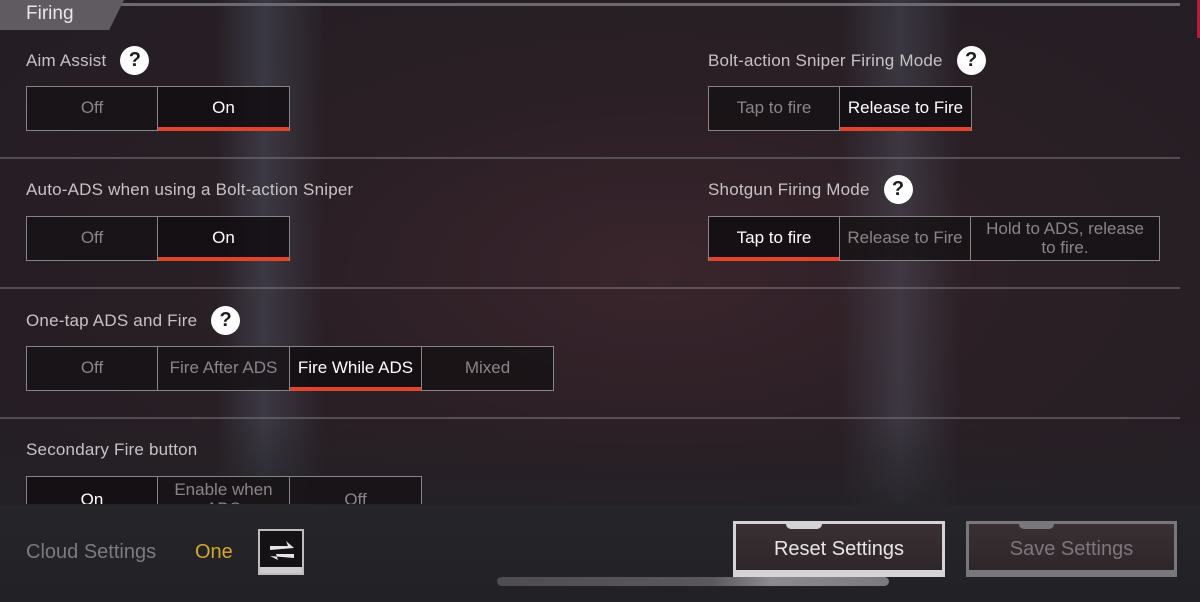 The height and width of the screenshot is (602, 1200). I want to click on bolt-sniper-mode-label: Bolt-action Sniper Firing Mode ?, so click(847, 60).